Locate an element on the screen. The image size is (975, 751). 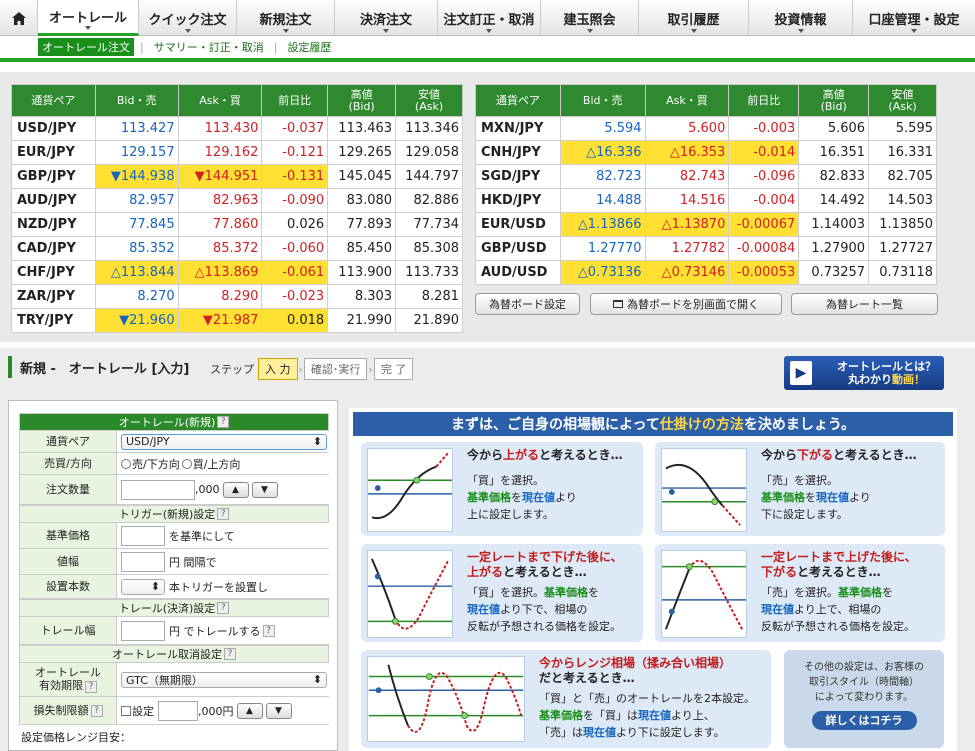
cell-bid: △0.73136 is located at coordinates (602, 272).